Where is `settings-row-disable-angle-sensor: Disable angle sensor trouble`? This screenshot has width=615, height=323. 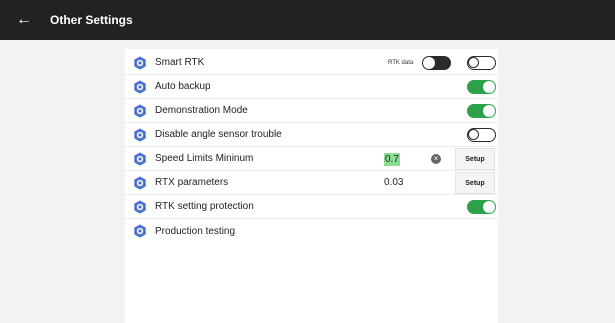
settings-row-disable-angle-sensor: Disable angle sensor trouble is located at coordinates (311, 135).